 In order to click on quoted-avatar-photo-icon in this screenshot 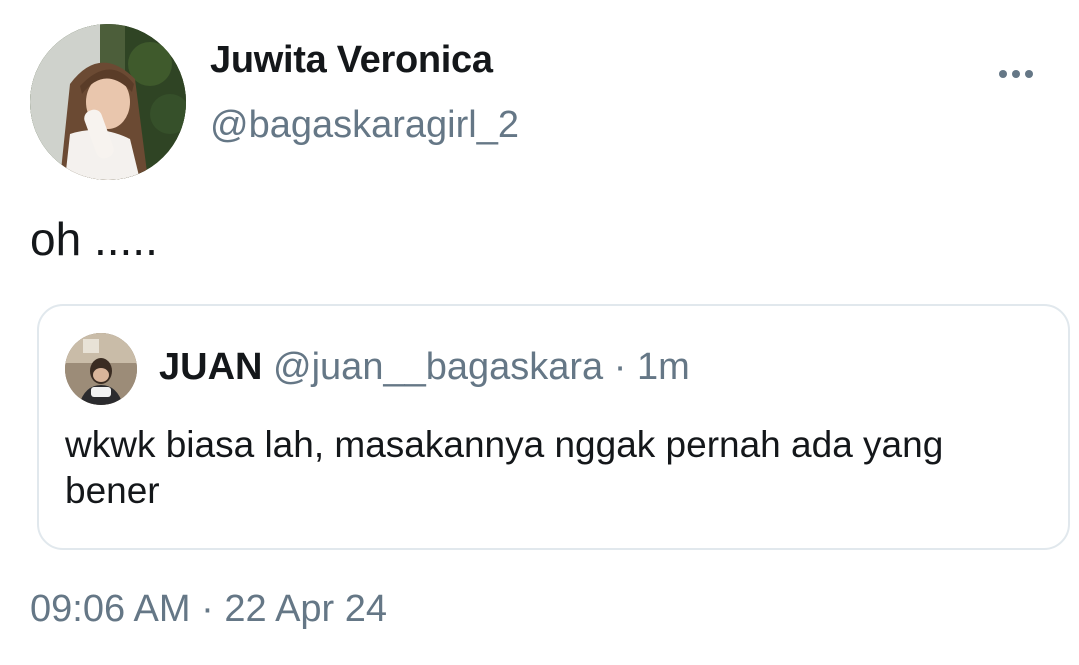, I will do `click(101, 369)`.